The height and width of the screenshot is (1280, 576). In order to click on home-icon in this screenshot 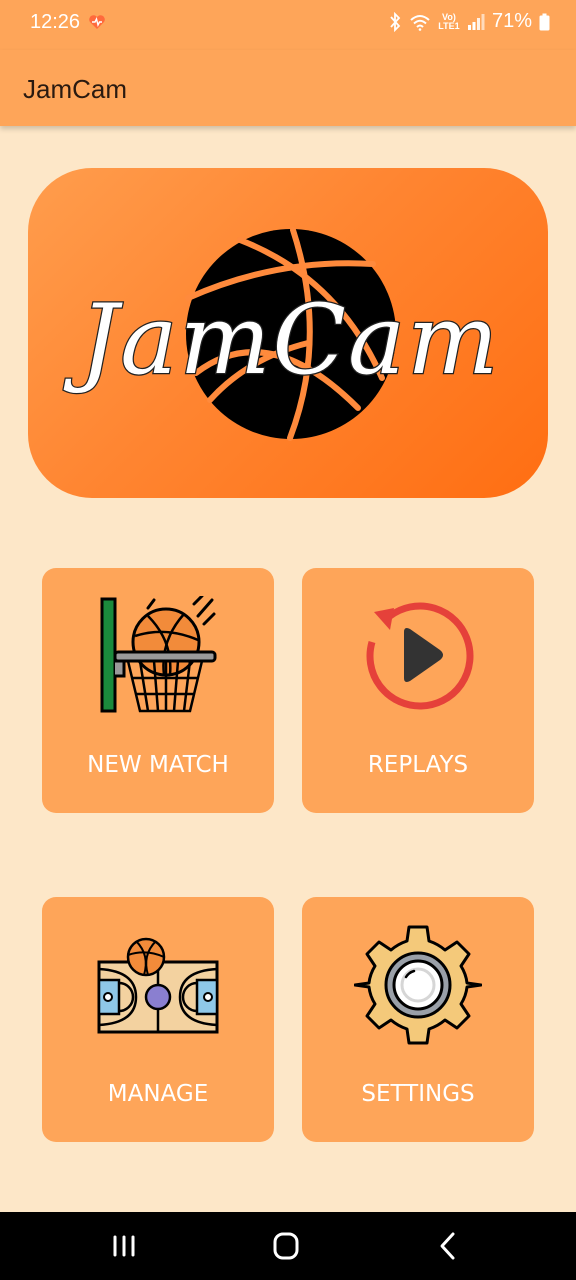, I will do `click(286, 1246)`.